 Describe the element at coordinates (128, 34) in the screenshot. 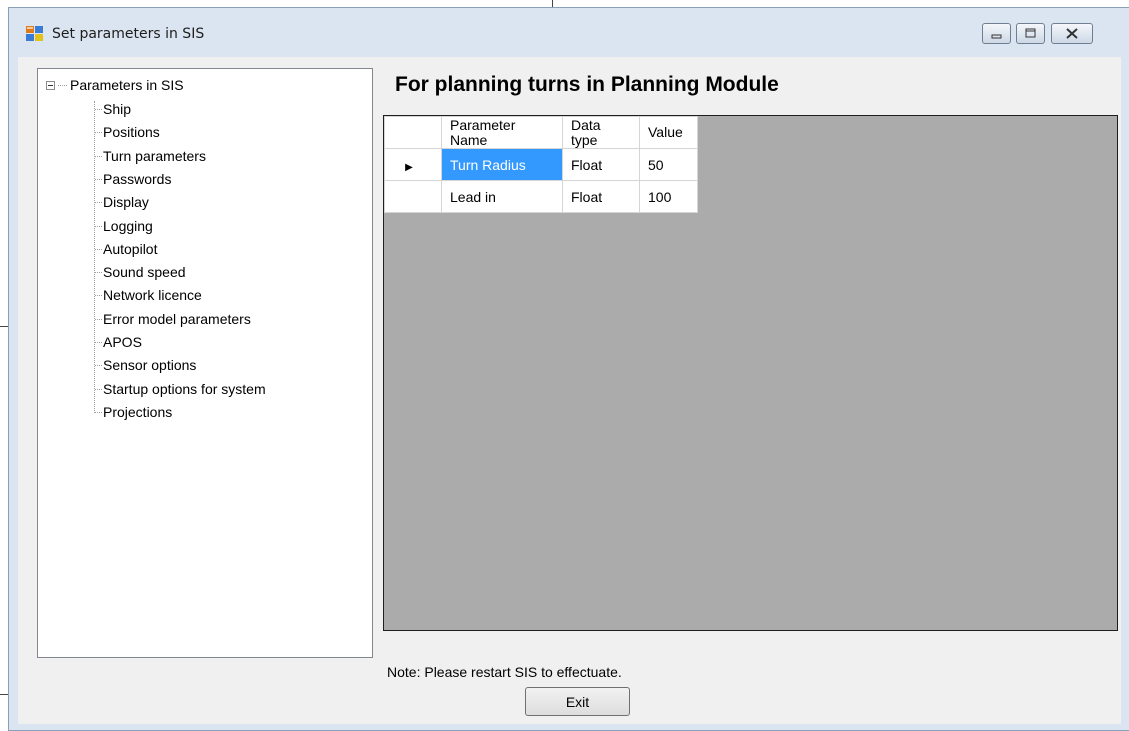

I see `window-title: Set parameters in SIS` at that location.